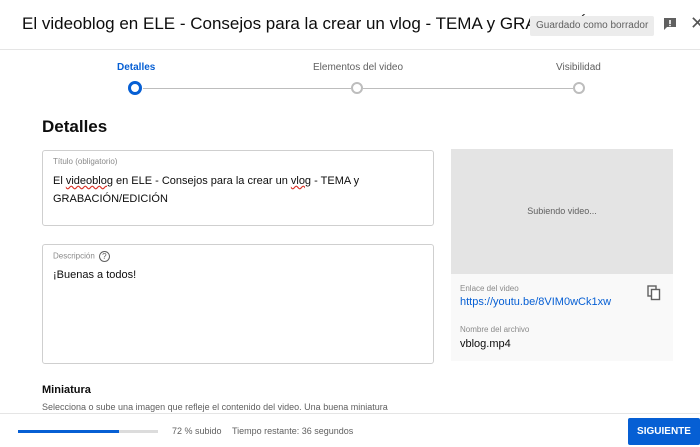 Image resolution: width=700 pixels, height=447 pixels. What do you see at coordinates (293, 431) in the screenshot?
I see `time-remaining-text: Tiempo restante: 36 segundos` at bounding box center [293, 431].